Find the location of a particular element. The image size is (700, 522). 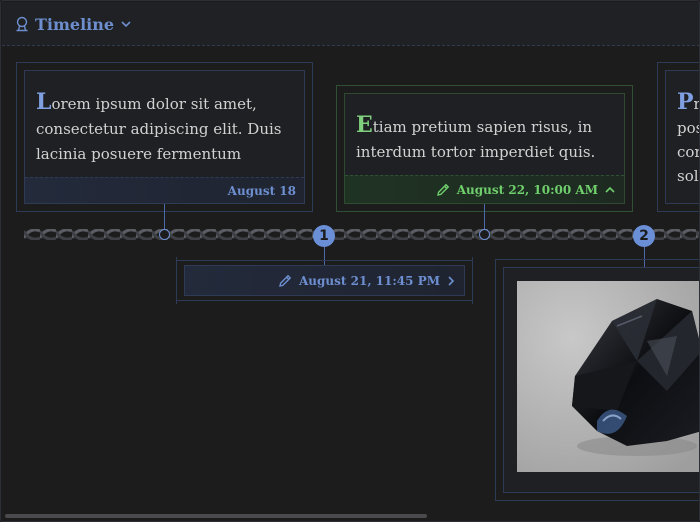

card-date: August 21, 11:45 PM is located at coordinates (324, 280).